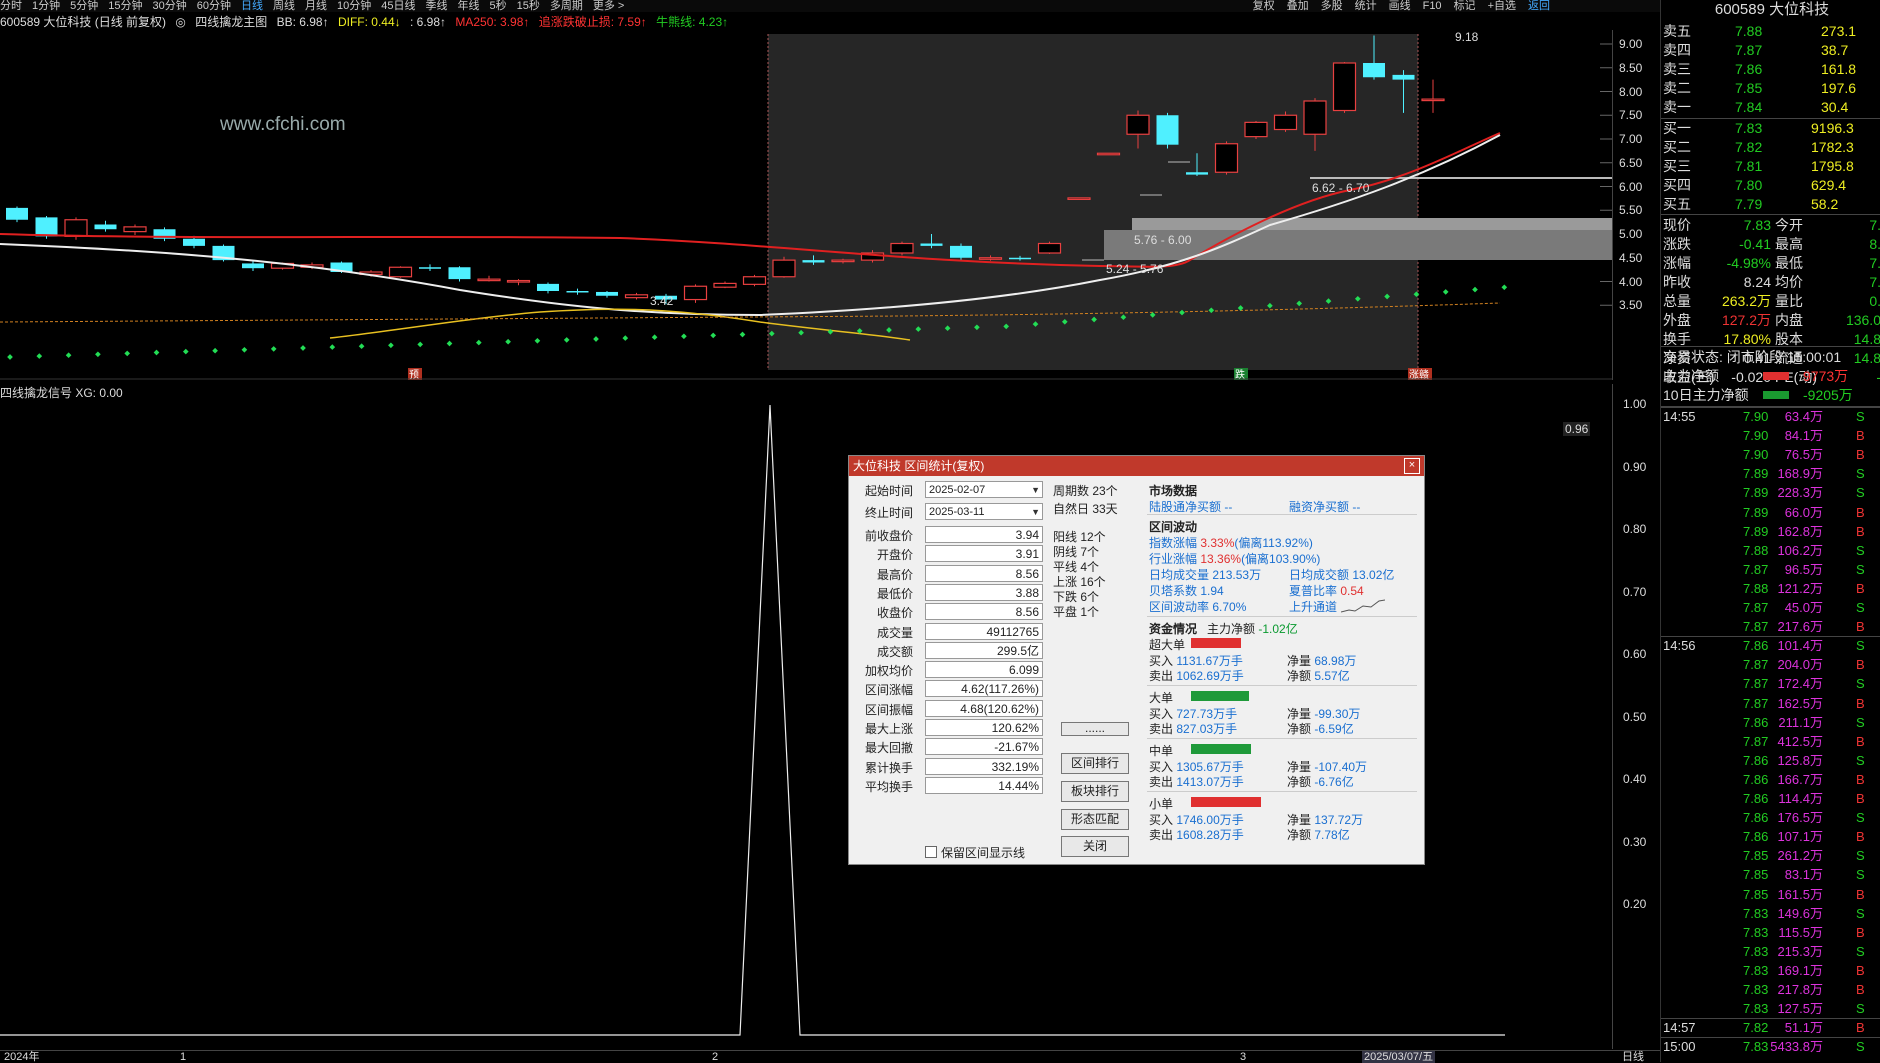 Image resolution: width=1880 pixels, height=1063 pixels. What do you see at coordinates (1366, 6) in the screenshot?
I see `right-tool-3: 统计` at bounding box center [1366, 6].